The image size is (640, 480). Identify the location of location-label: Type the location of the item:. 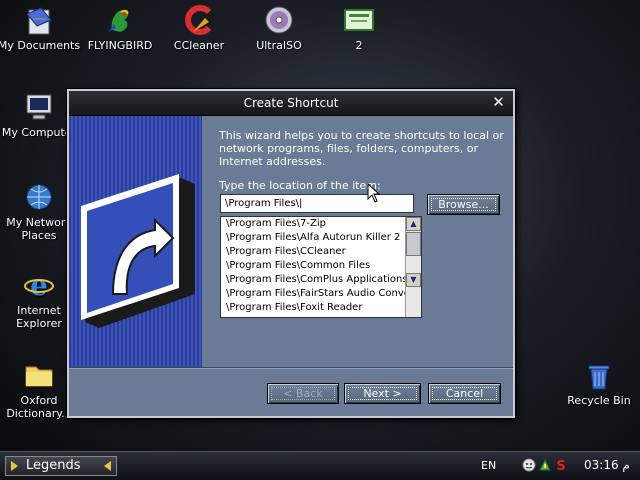
(300, 185).